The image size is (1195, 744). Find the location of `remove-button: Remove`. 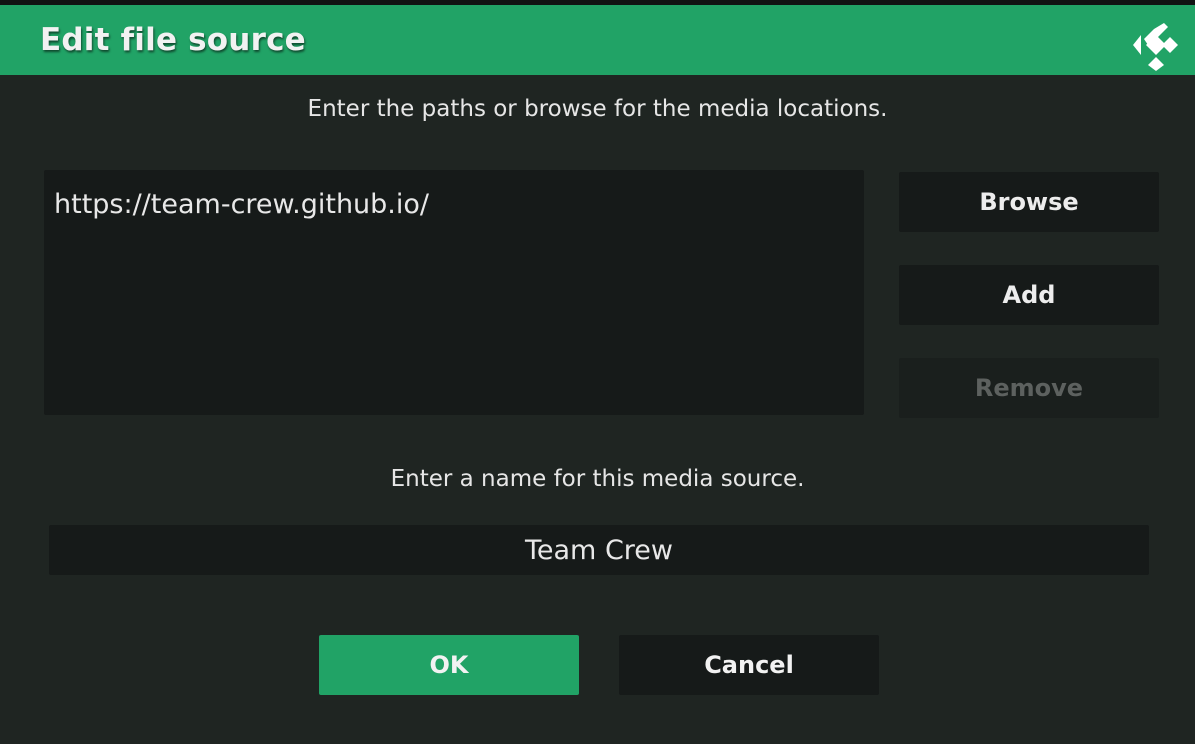

remove-button: Remove is located at coordinates (1029, 388).